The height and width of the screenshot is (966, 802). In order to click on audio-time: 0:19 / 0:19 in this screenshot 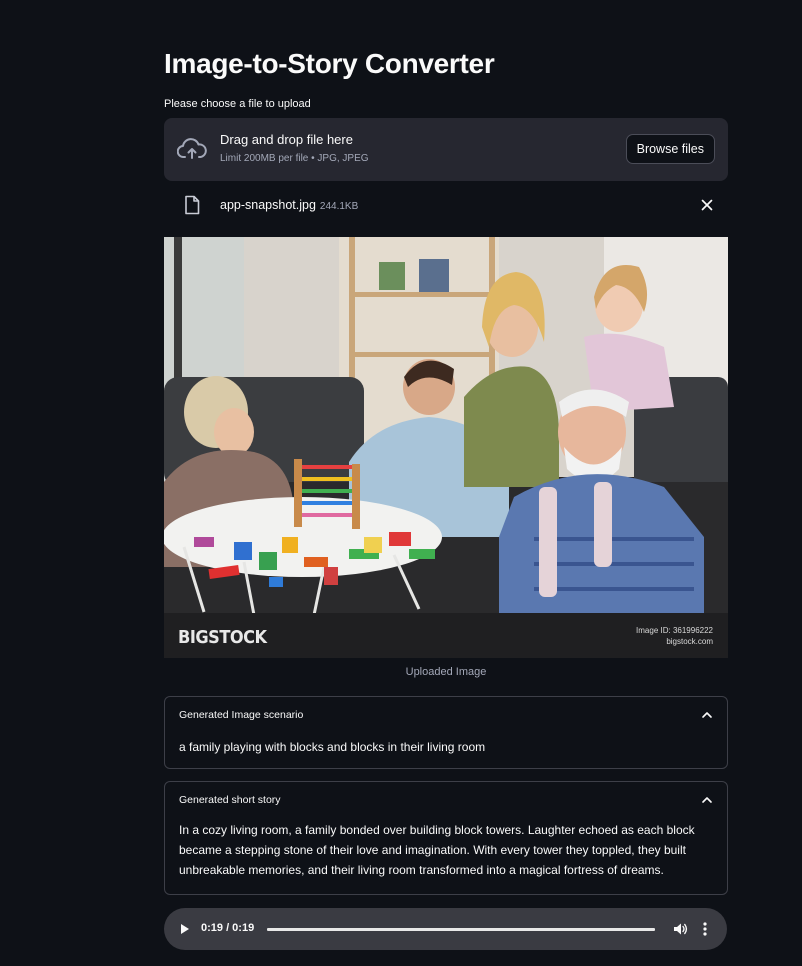, I will do `click(228, 928)`.